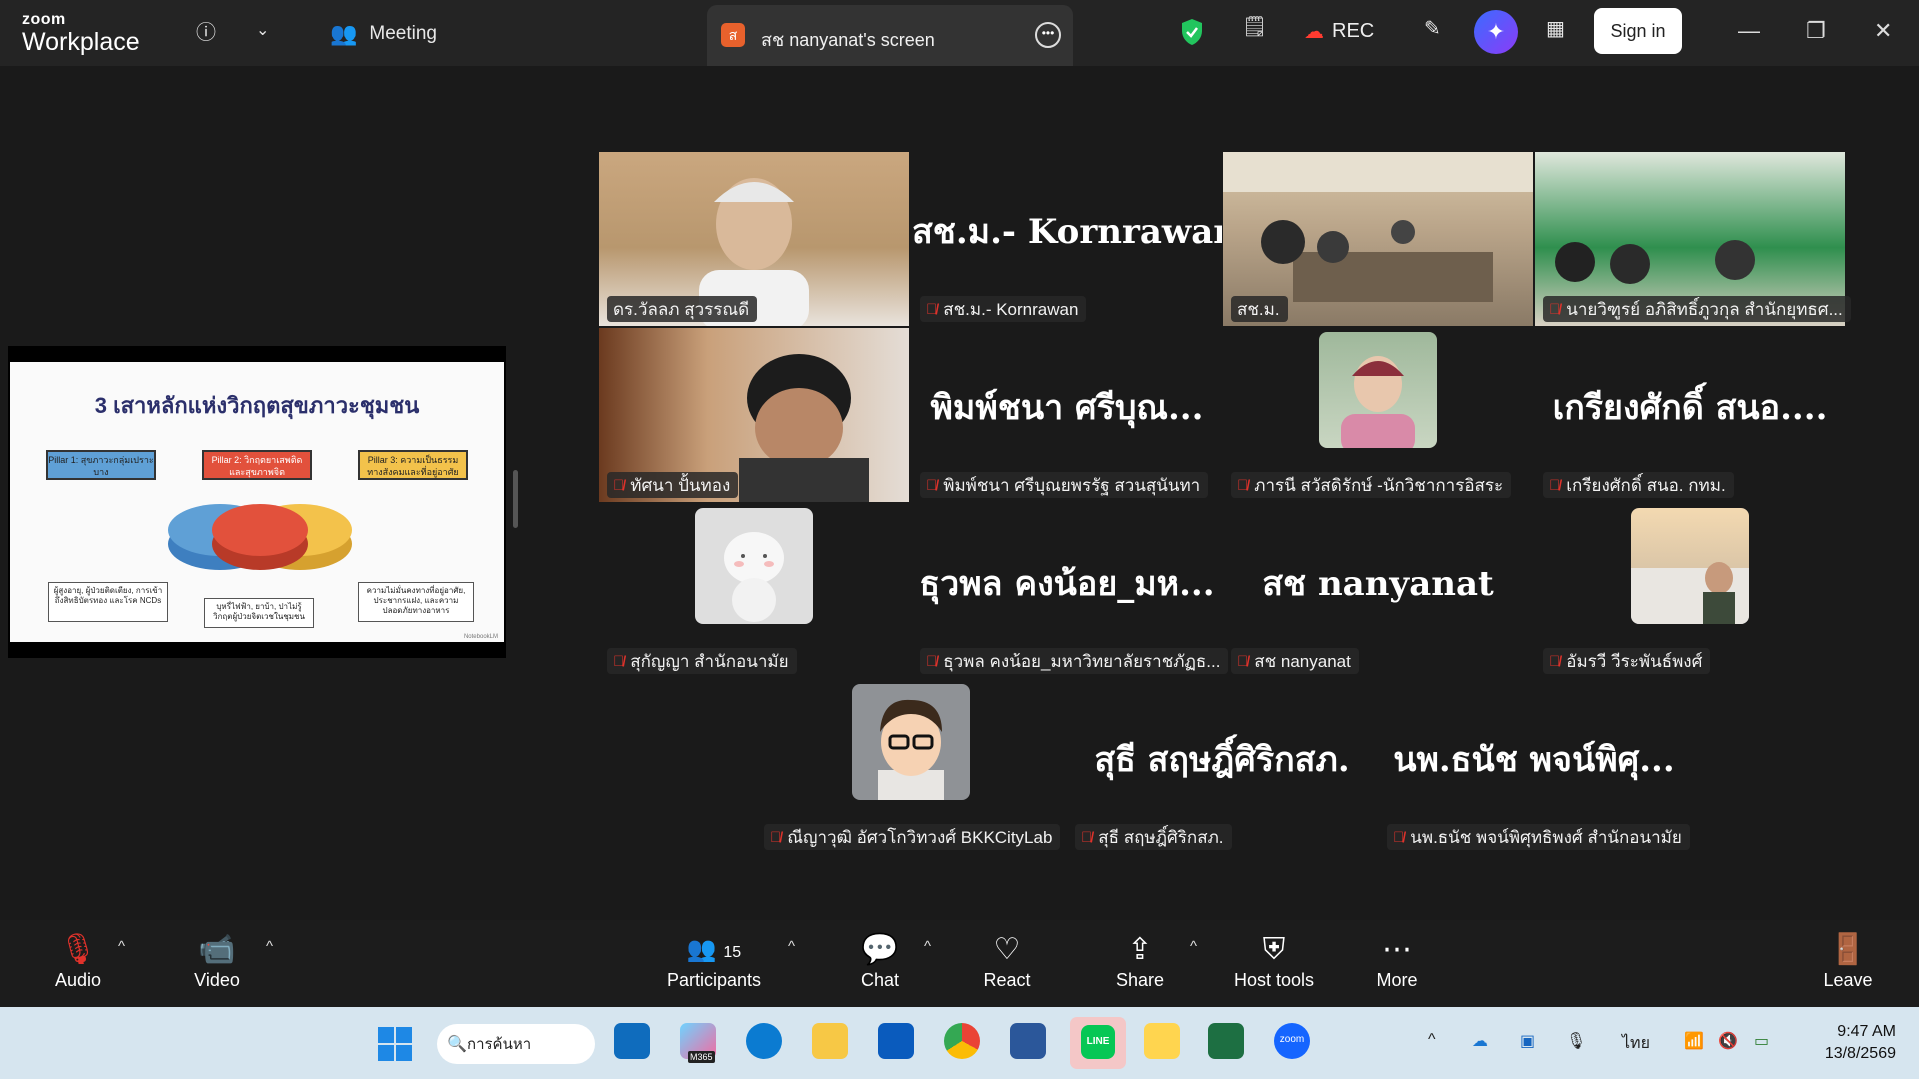 Image resolution: width=1919 pixels, height=1079 pixels. Describe the element at coordinates (1007, 960) in the screenshot. I see `react-button: ♡ React` at that location.